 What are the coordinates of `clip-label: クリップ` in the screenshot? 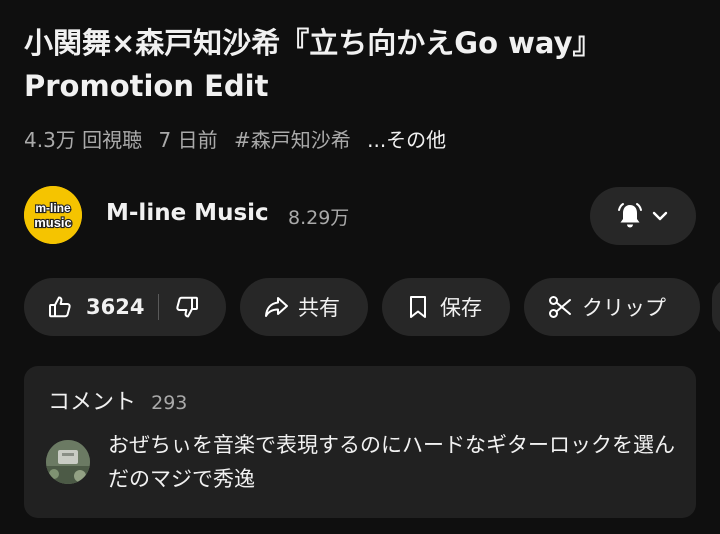 It's located at (624, 308).